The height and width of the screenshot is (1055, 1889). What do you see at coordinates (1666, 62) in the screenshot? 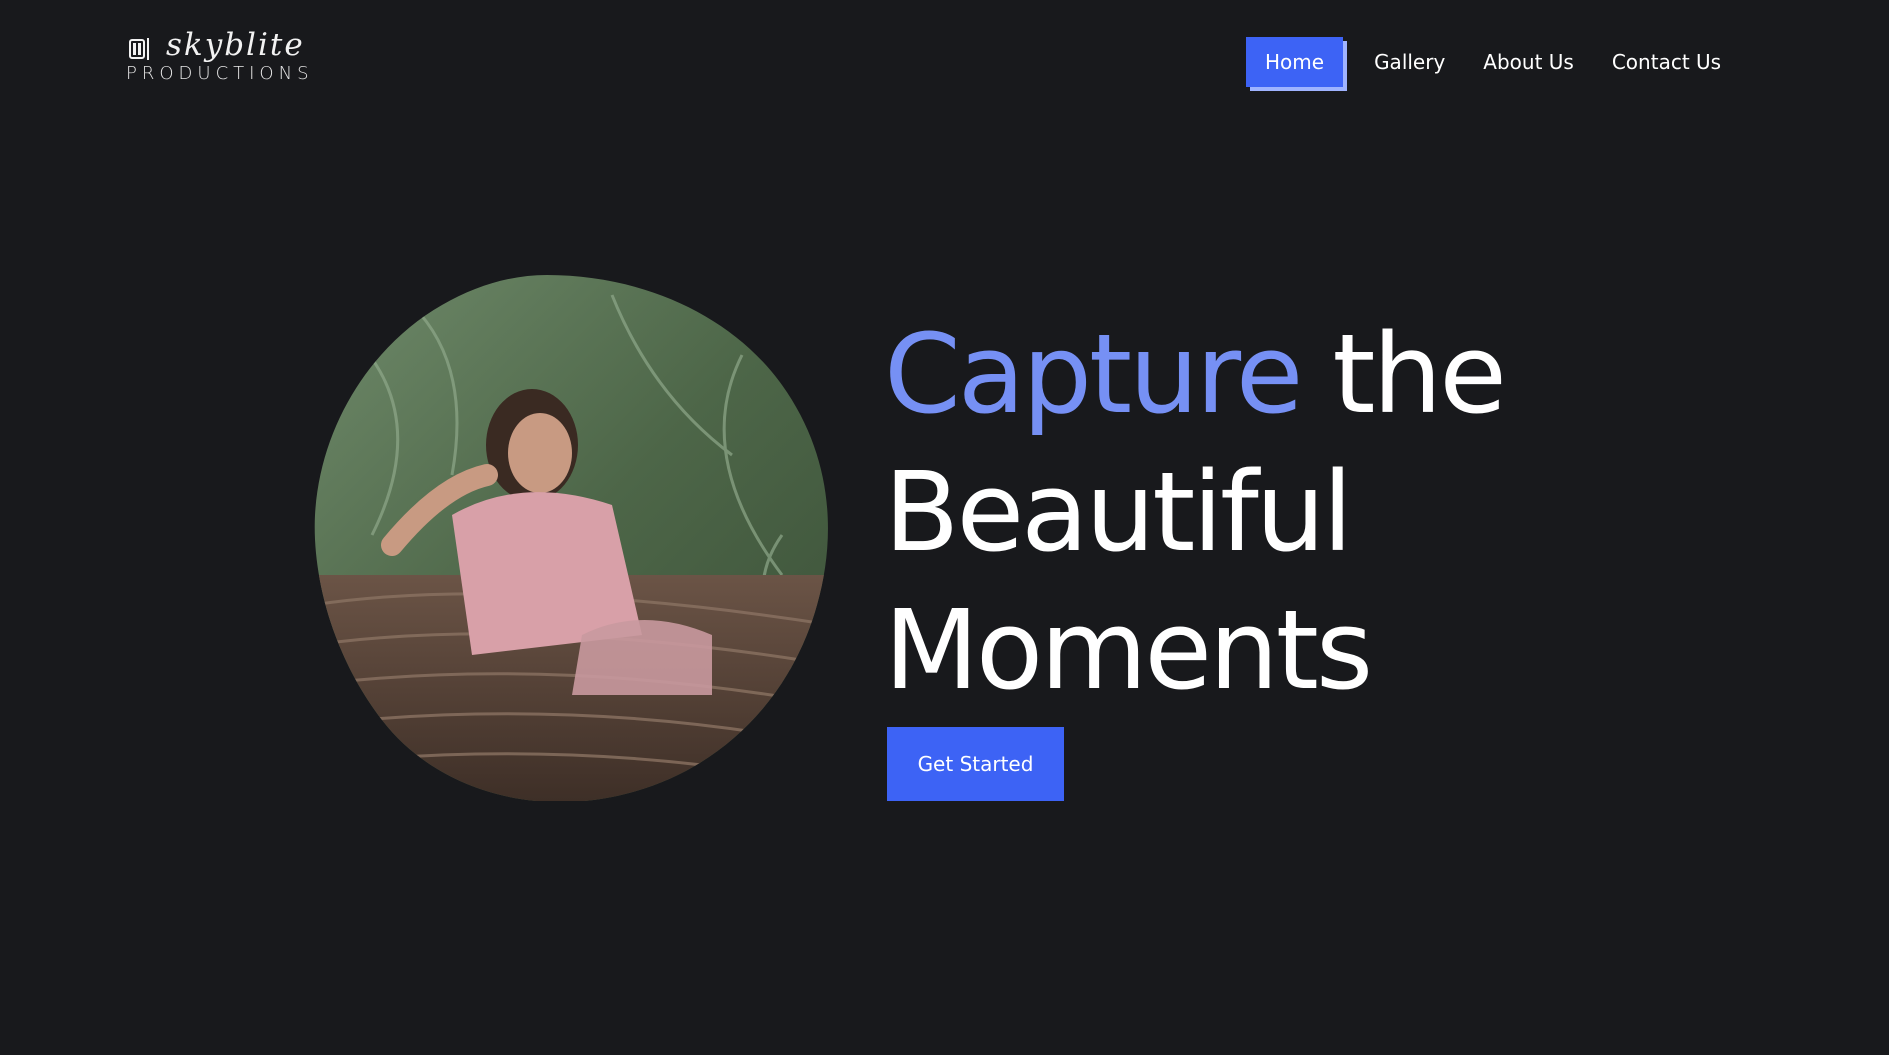
I see `nav-contact-us: Contact Us` at bounding box center [1666, 62].